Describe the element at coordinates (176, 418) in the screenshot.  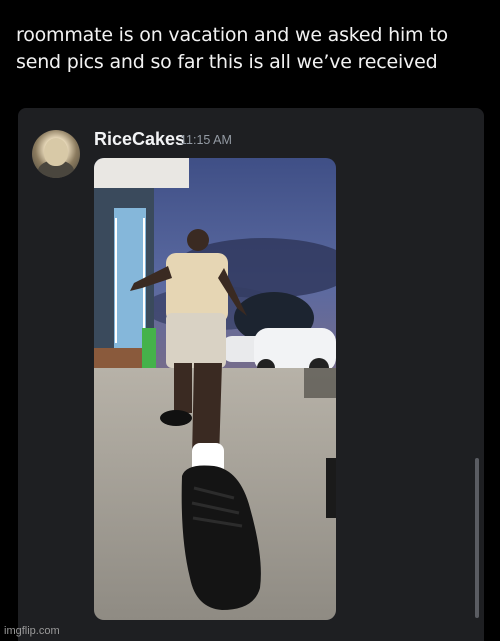
I see `person-shoe` at that location.